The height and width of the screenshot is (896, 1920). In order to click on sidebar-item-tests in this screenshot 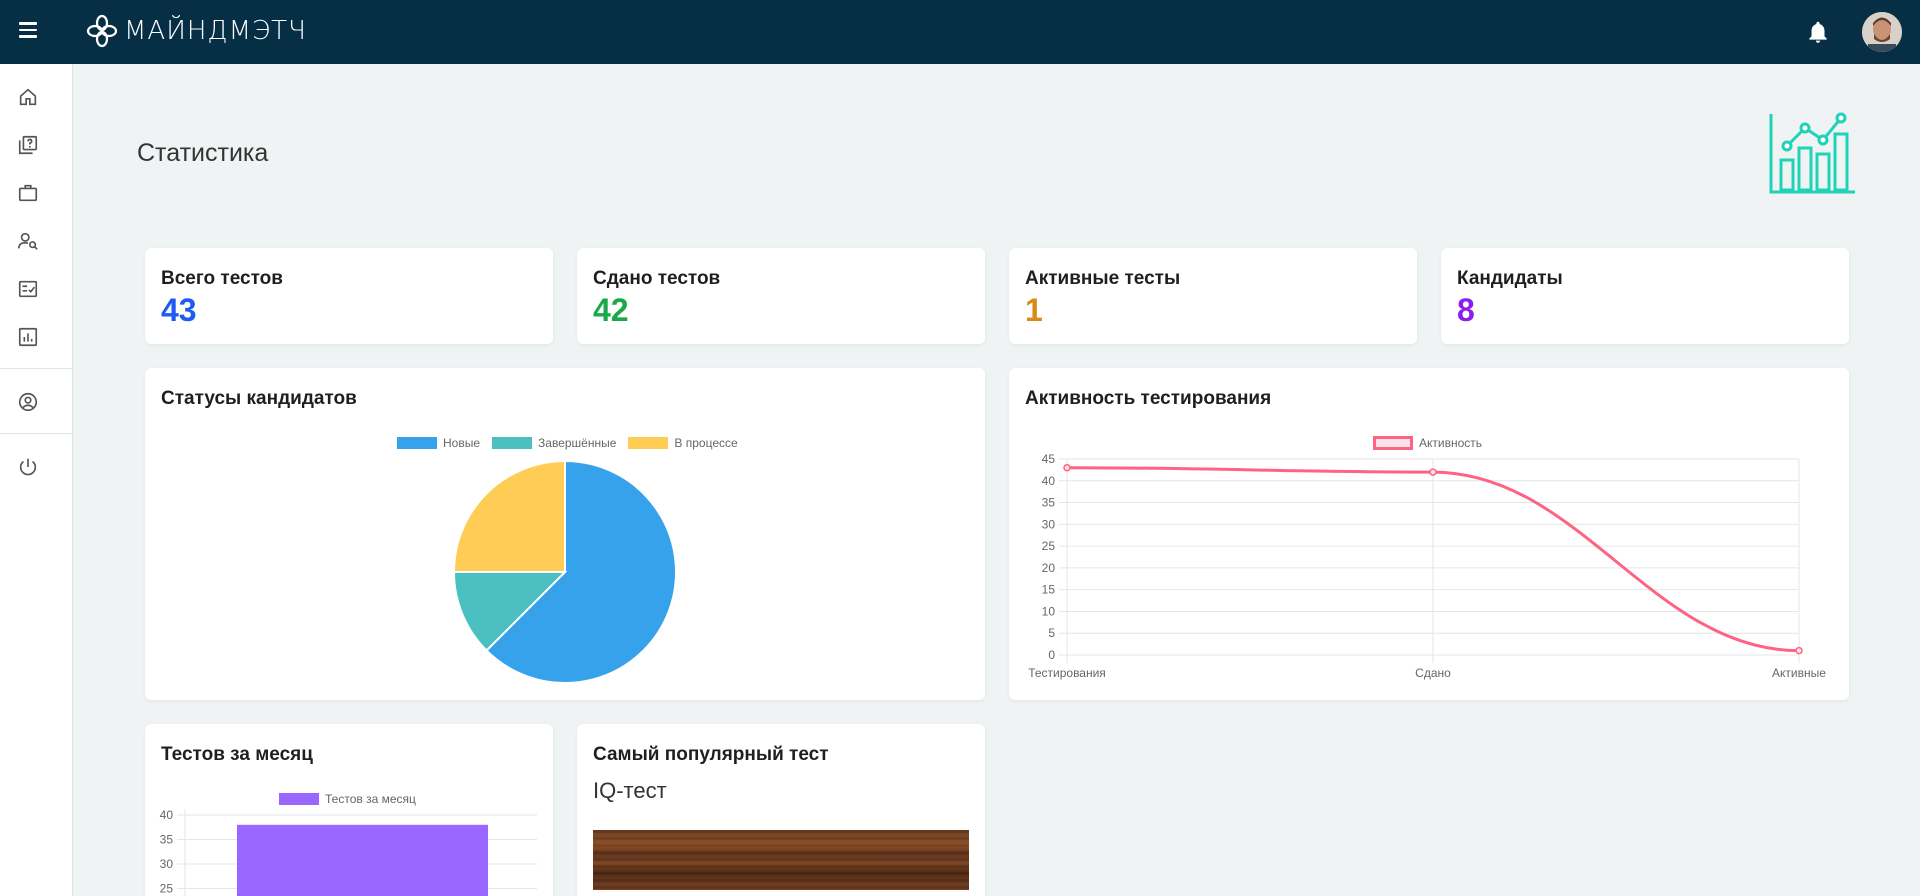, I will do `click(28, 145)`.